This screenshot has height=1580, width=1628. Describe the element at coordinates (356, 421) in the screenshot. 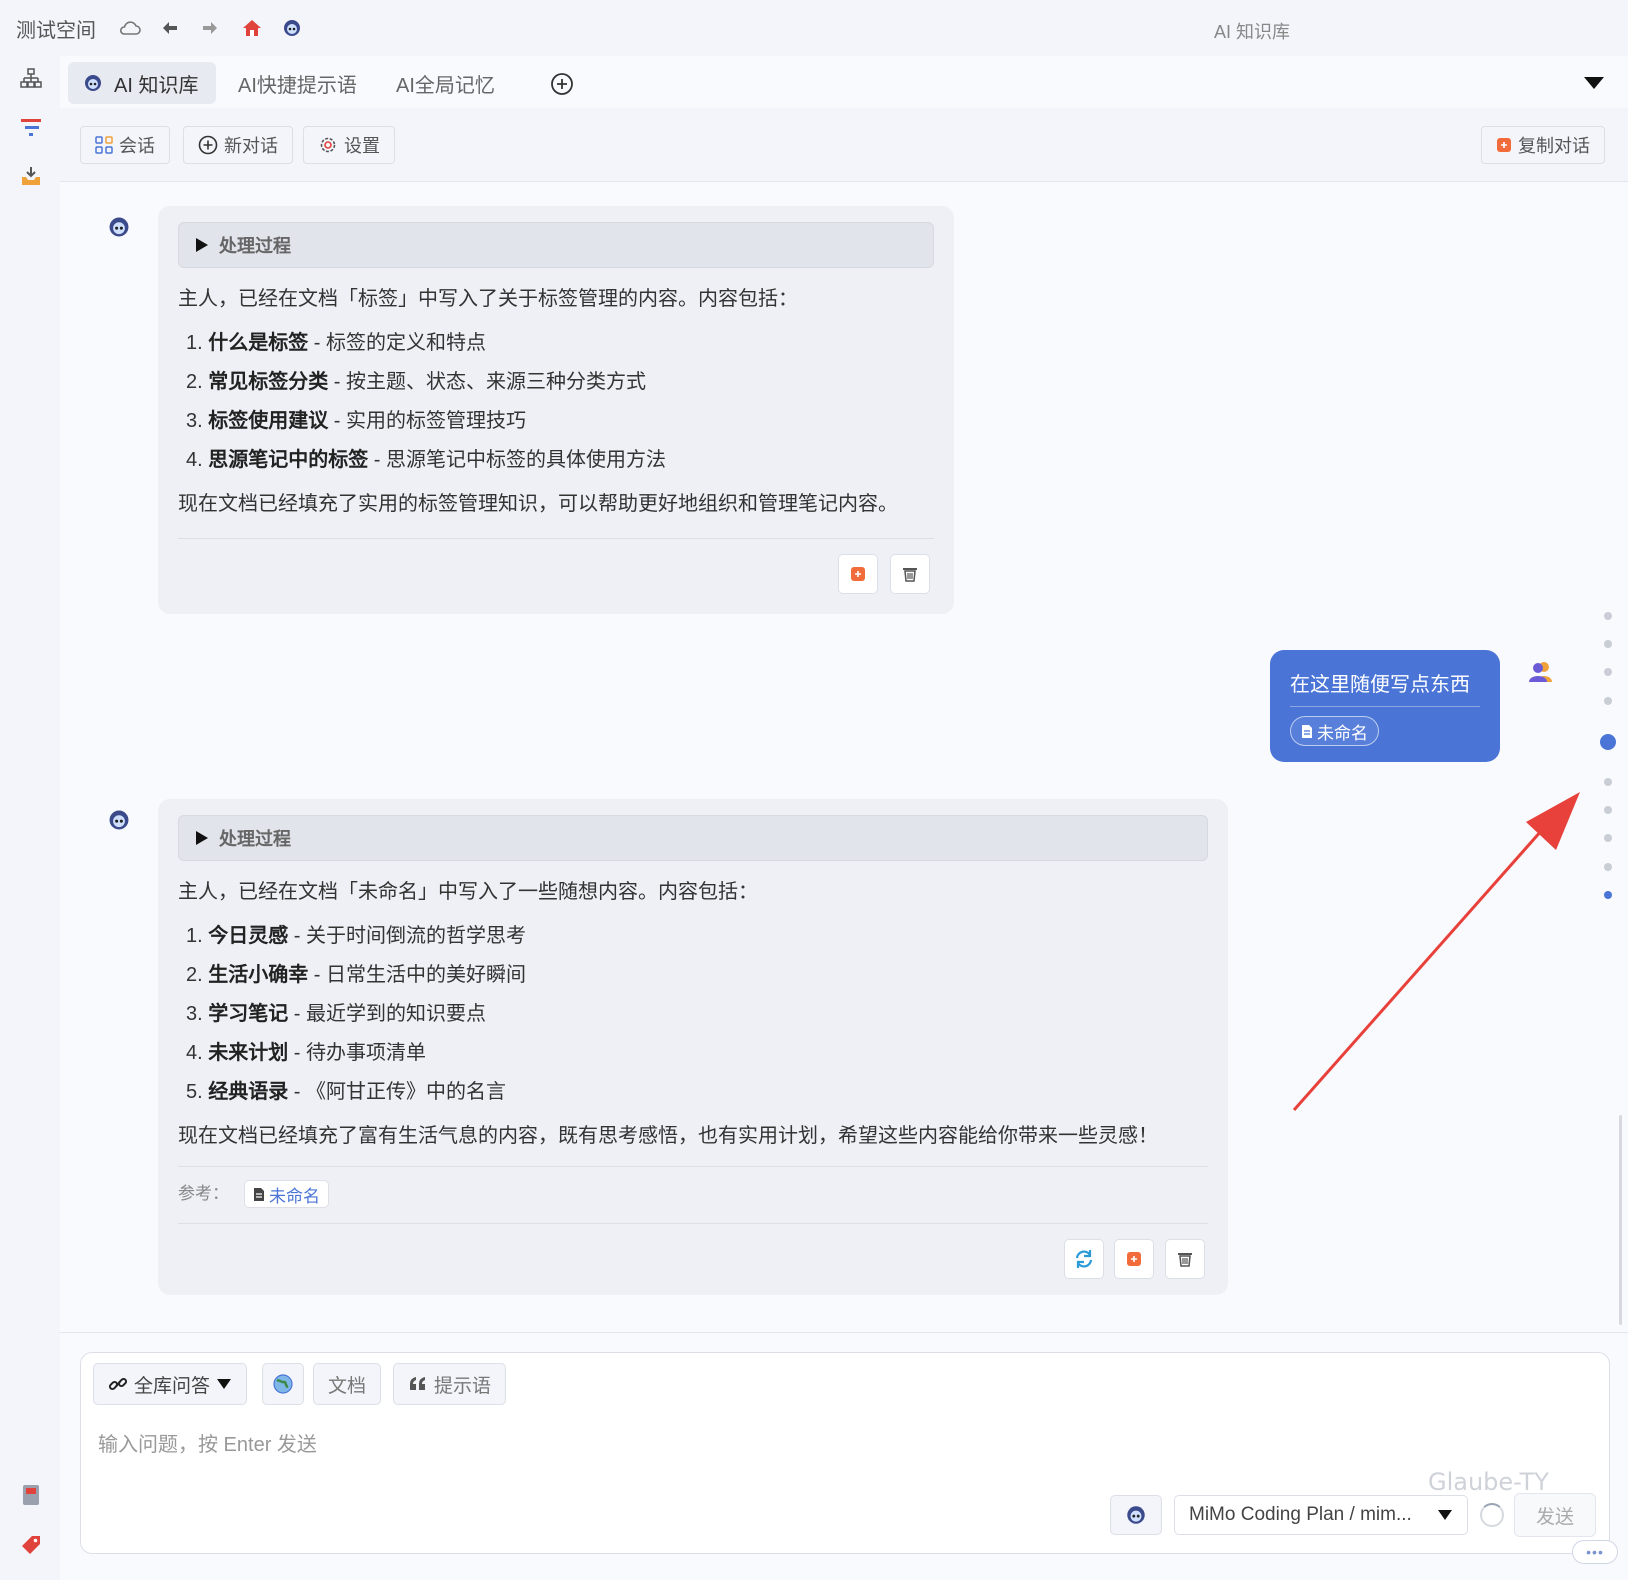

I see `list-item: 3. 标签使用建议 - 实用的标签管理技巧` at that location.